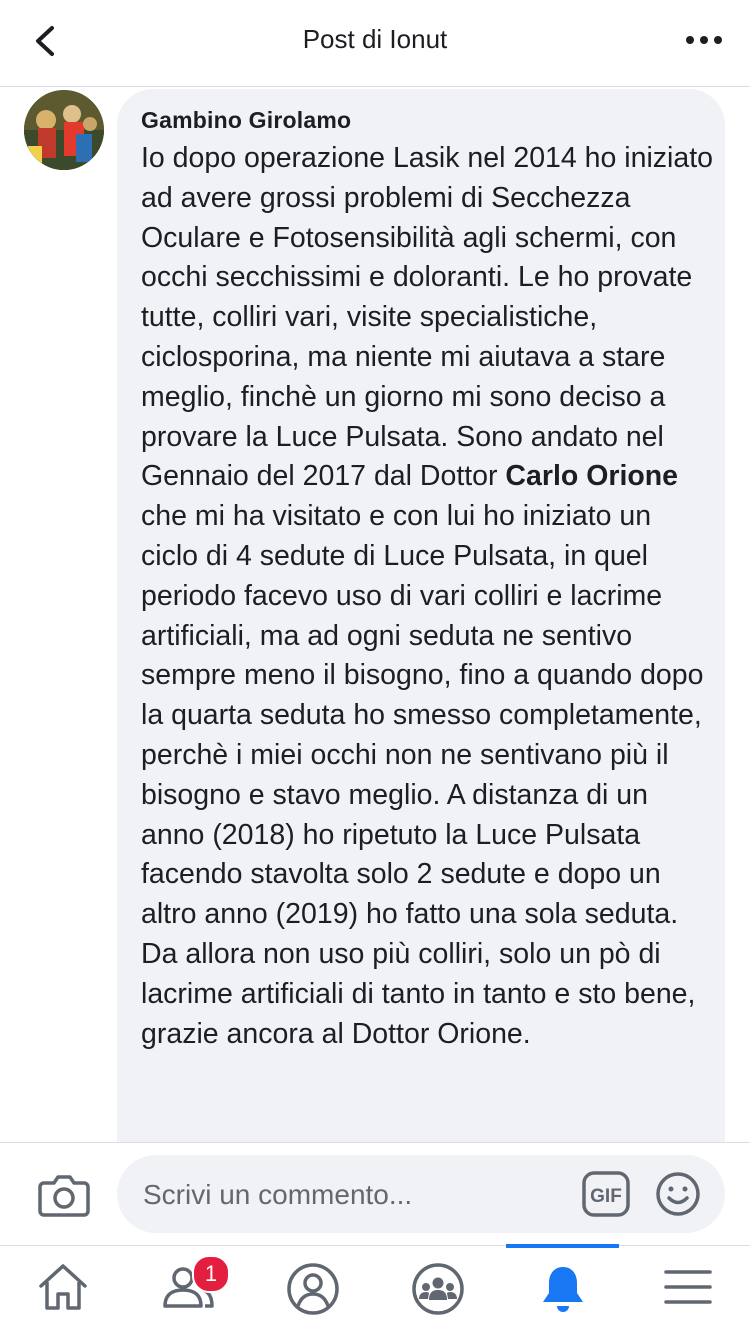 Image resolution: width=750 pixels, height=1335 pixels. I want to click on more-options-button, so click(704, 40).